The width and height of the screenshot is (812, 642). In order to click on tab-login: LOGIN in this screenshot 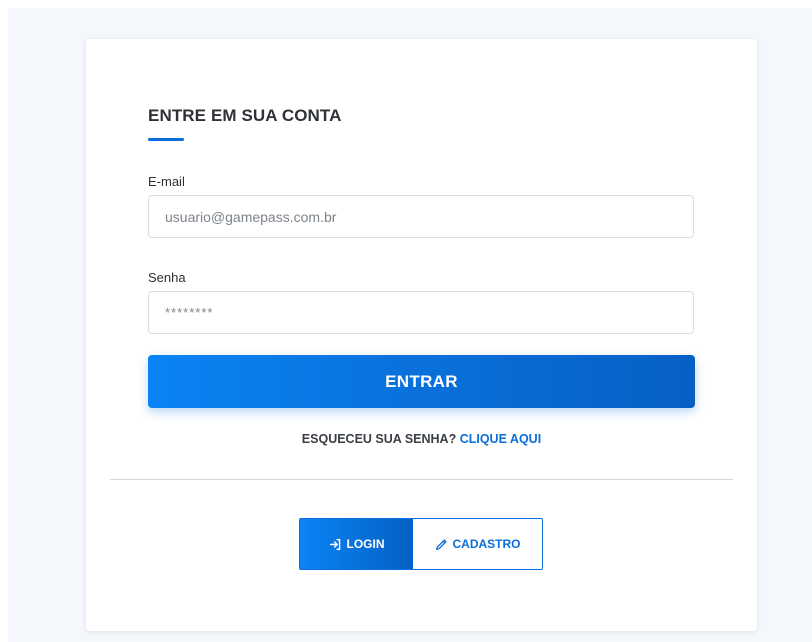, I will do `click(356, 544)`.